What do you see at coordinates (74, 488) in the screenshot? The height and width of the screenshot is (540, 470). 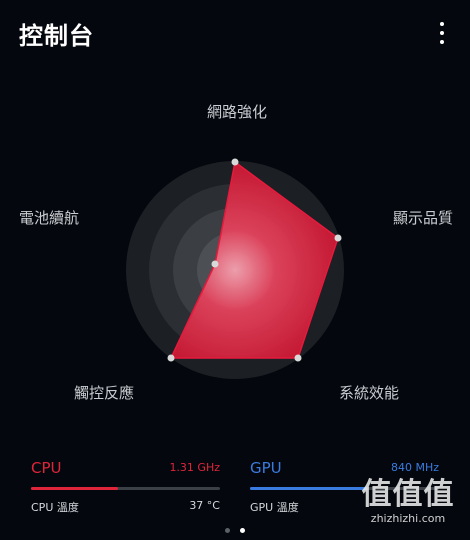 I see `cpu-usage-fill` at bounding box center [74, 488].